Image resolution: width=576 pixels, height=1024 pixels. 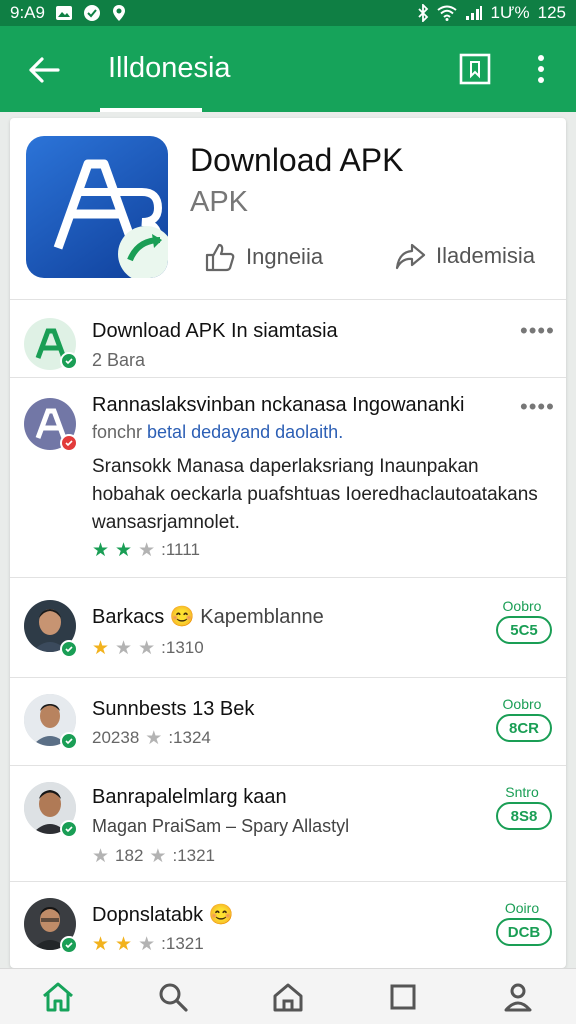 What do you see at coordinates (215, 331) in the screenshot?
I see `post-title: Download APK In siamtasia` at bounding box center [215, 331].